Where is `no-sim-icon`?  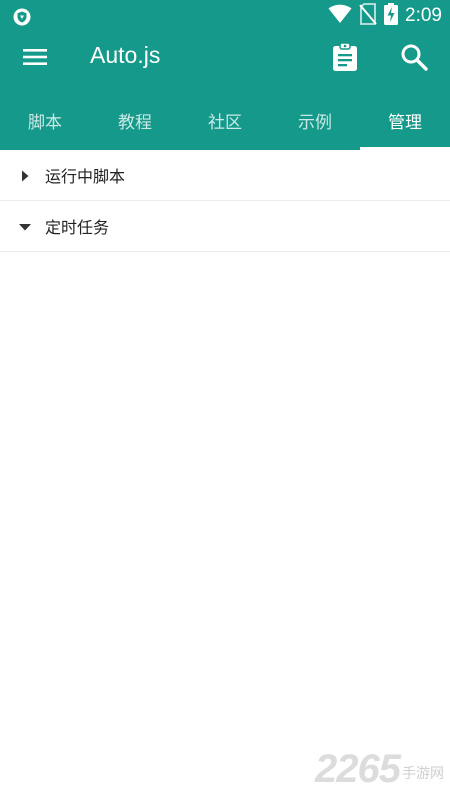 no-sim-icon is located at coordinates (368, 16).